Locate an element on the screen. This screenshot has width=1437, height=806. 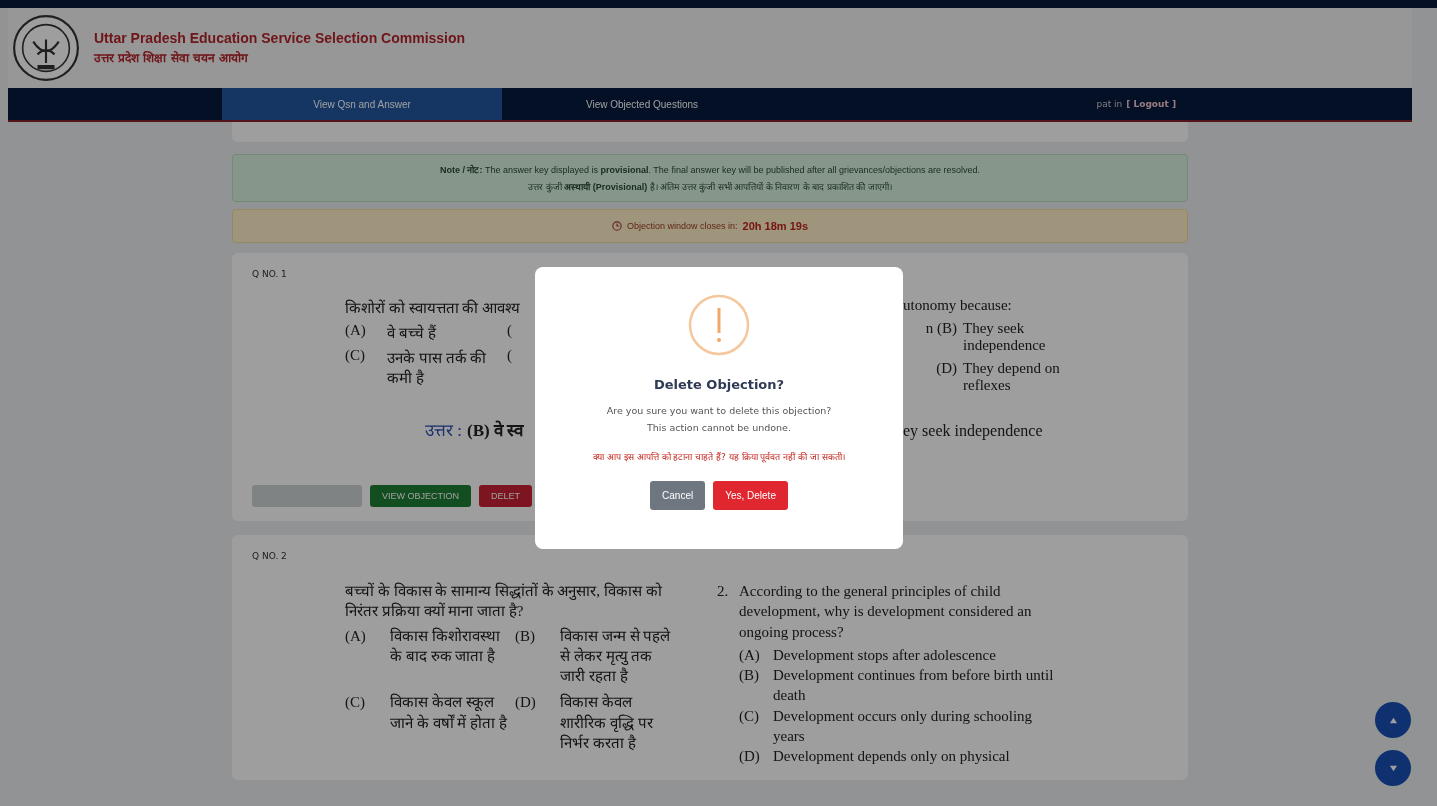
option-text: उनके पास तर्क की कमी है is located at coordinates (437, 367).